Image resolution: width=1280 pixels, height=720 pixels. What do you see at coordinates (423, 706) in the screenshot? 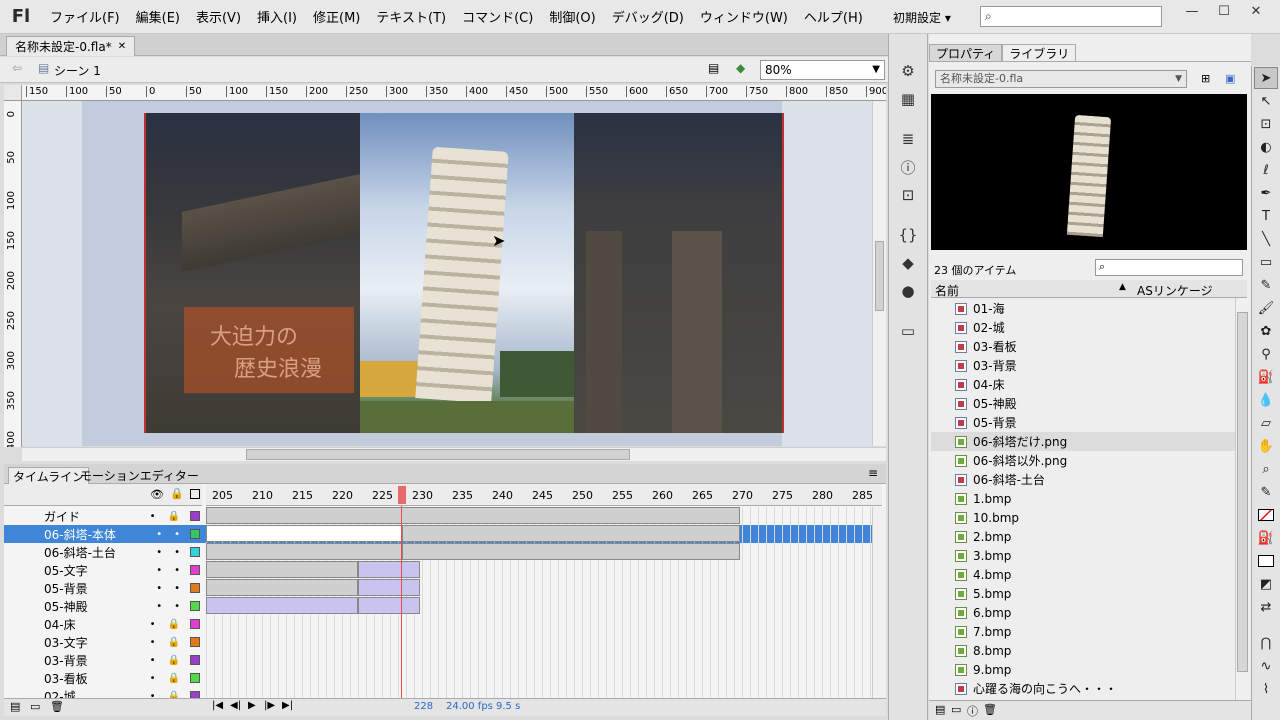
I see `current-frame: 228` at bounding box center [423, 706].